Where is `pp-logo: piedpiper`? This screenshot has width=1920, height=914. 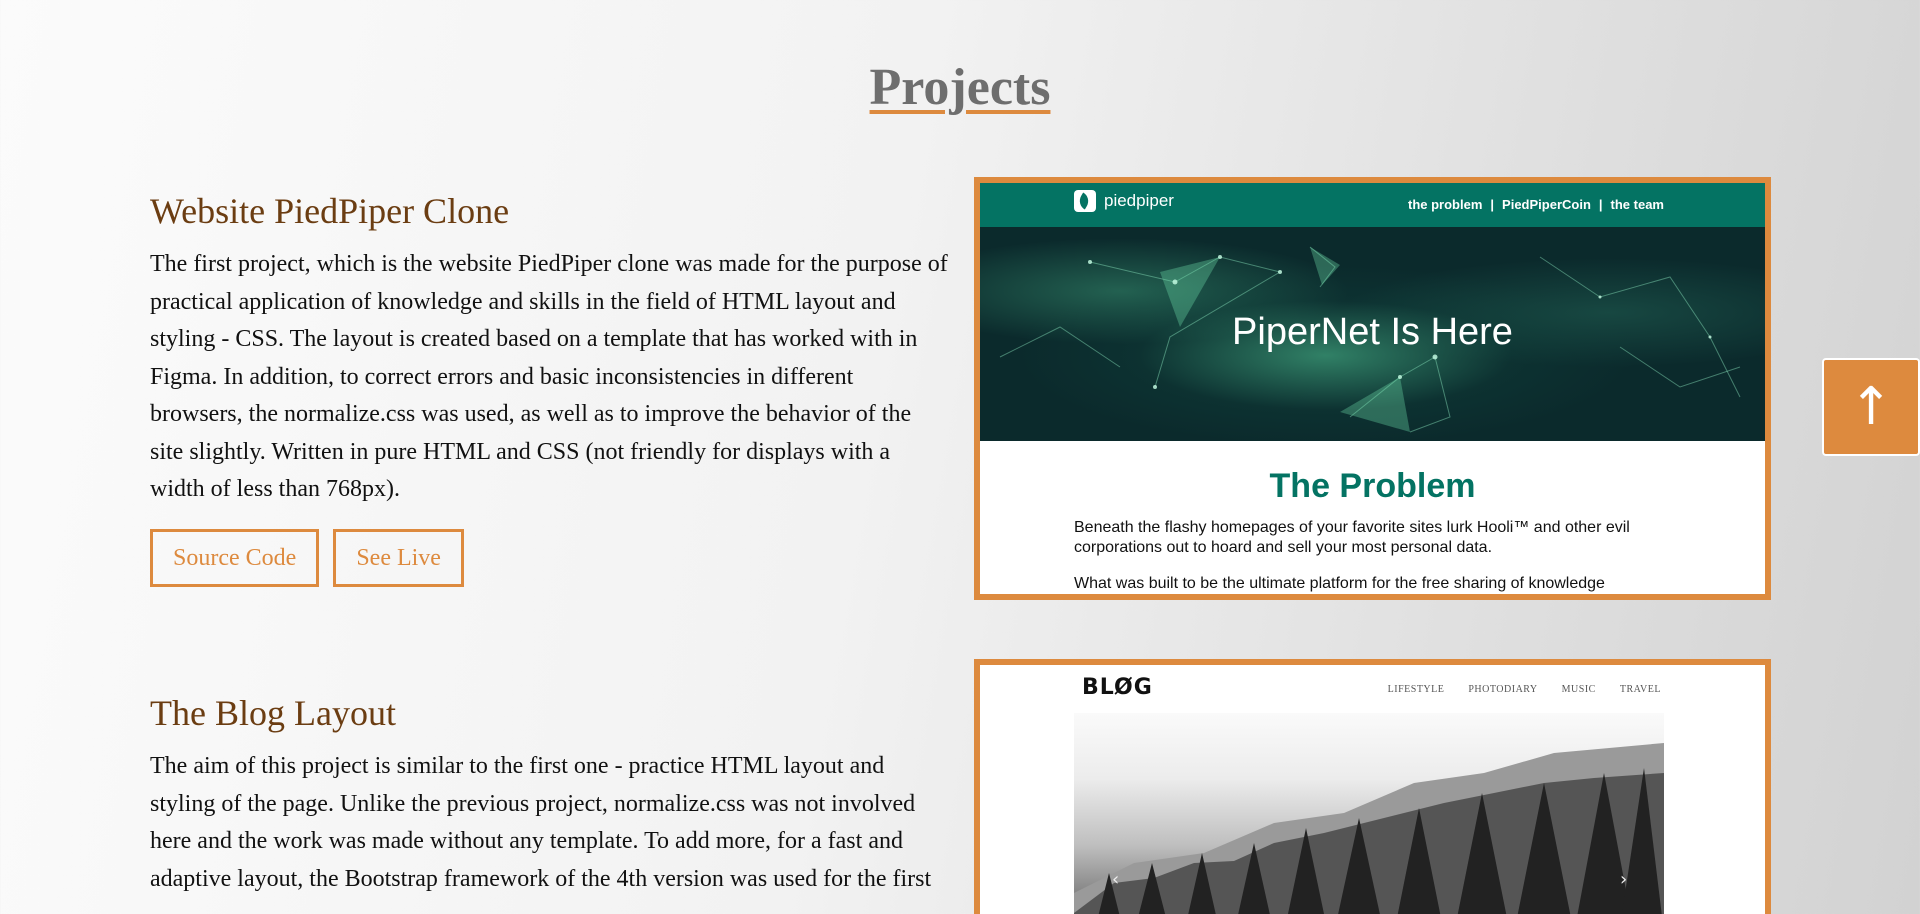
pp-logo: piedpiper is located at coordinates (1124, 201).